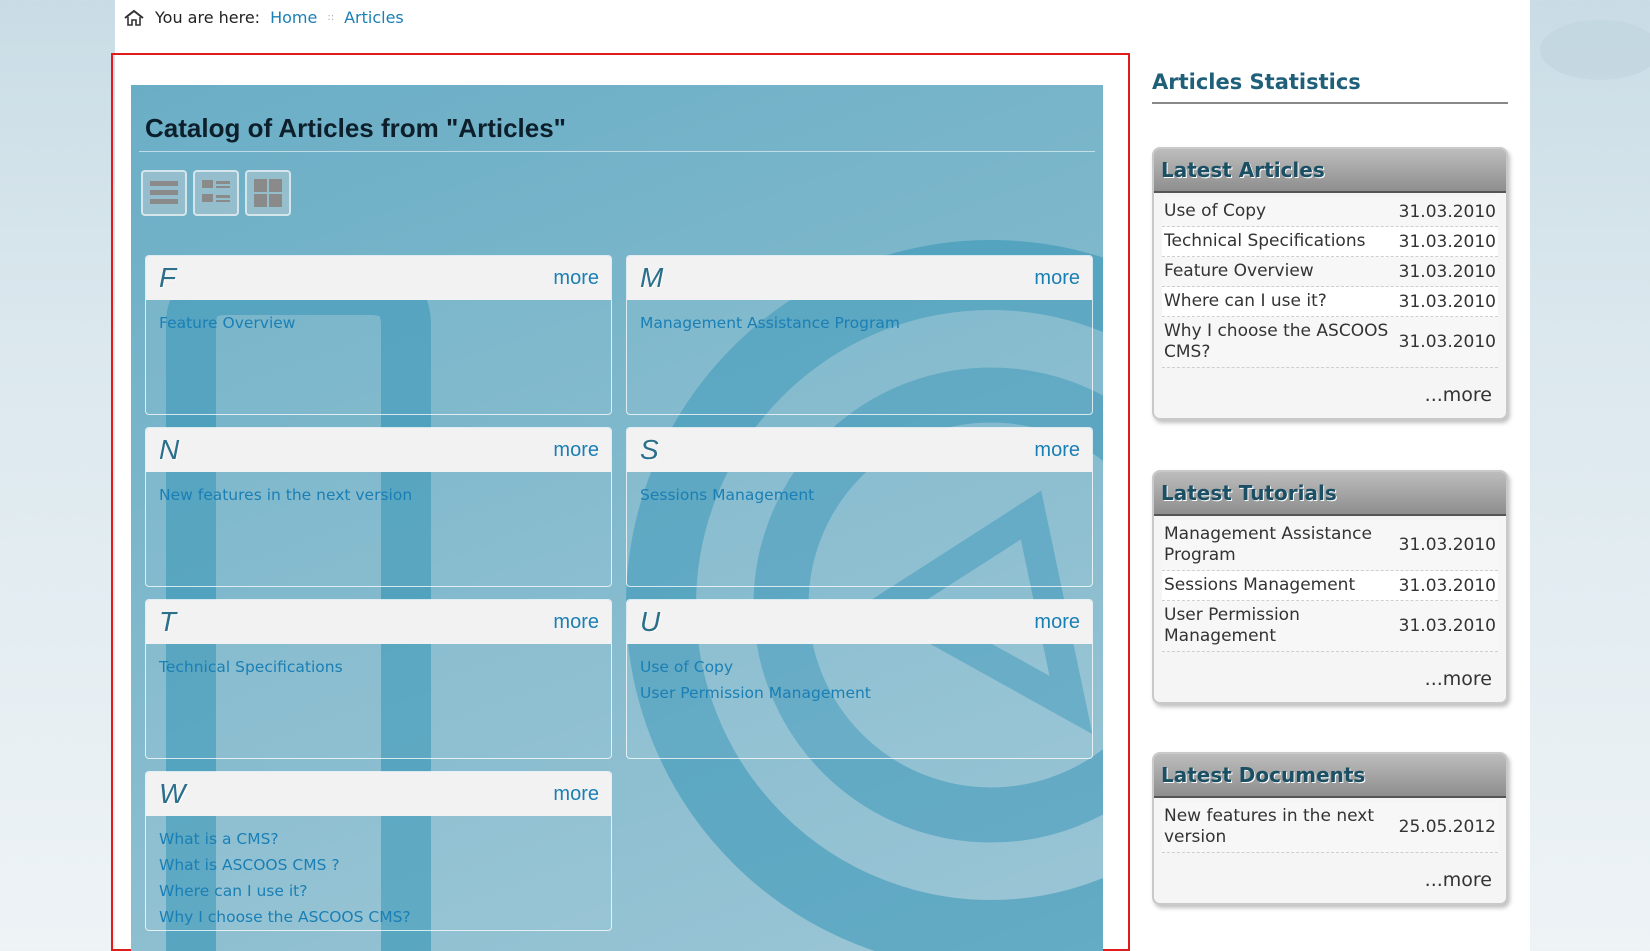  I want to click on letter-group-f: Fmore Feature Overview, so click(378, 335).